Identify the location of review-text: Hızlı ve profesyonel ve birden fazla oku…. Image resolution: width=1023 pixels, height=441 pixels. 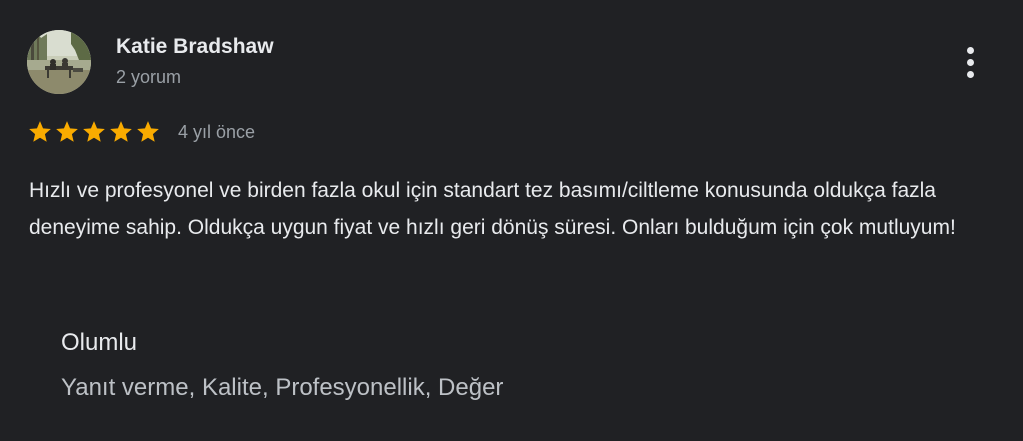
(492, 209).